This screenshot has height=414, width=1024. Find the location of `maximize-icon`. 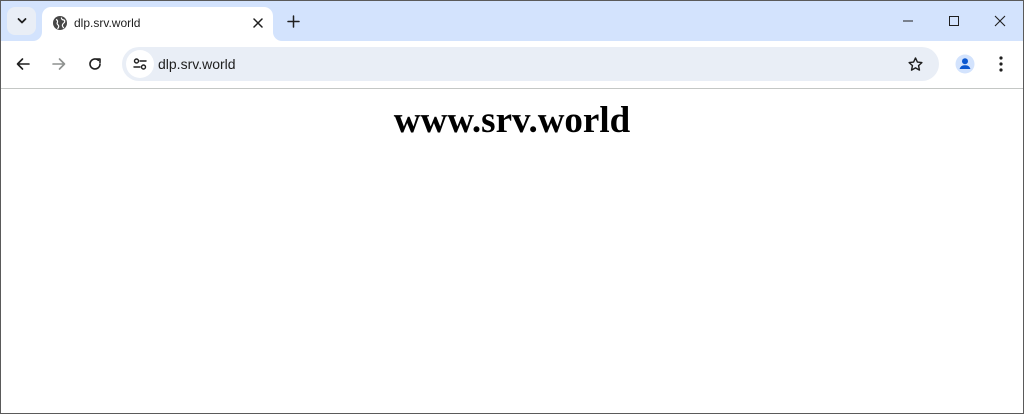

maximize-icon is located at coordinates (954, 21).